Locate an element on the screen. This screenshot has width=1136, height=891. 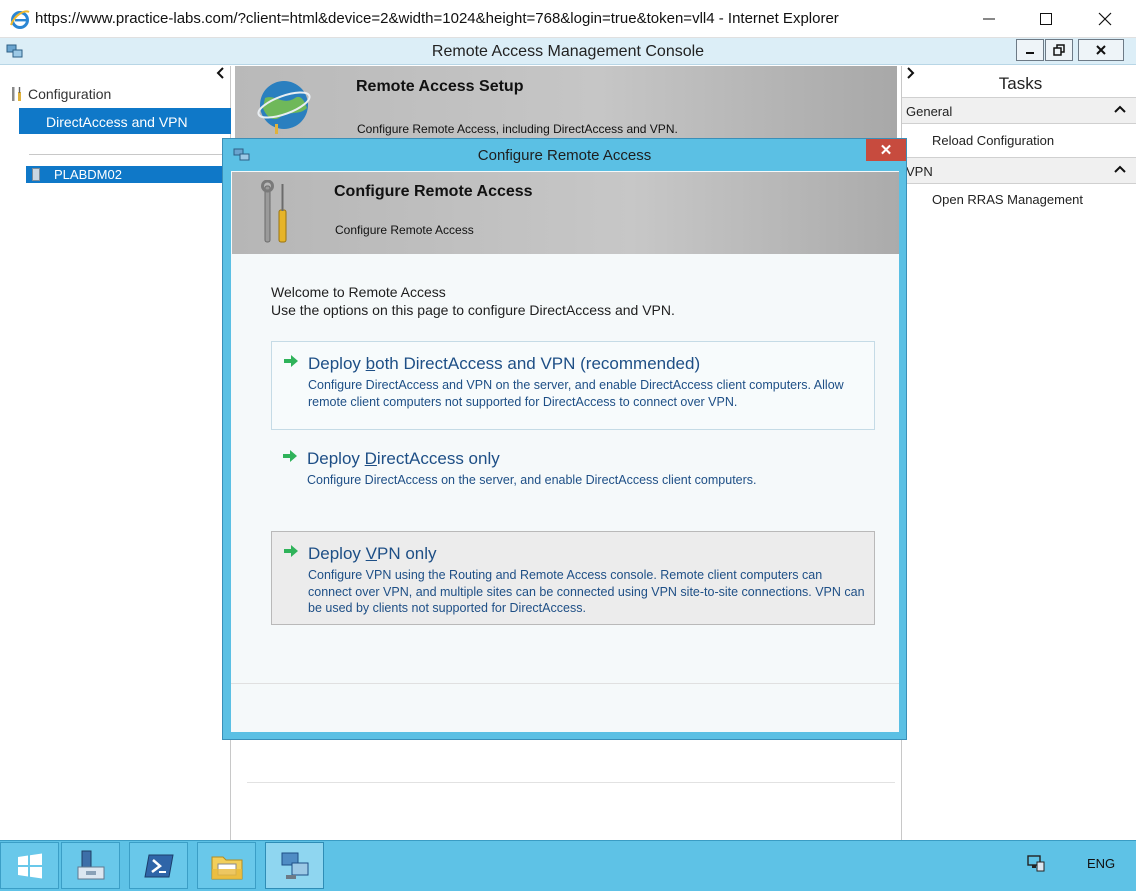
dialog-banner-title: Configure Remote Access is located at coordinates (433, 191).